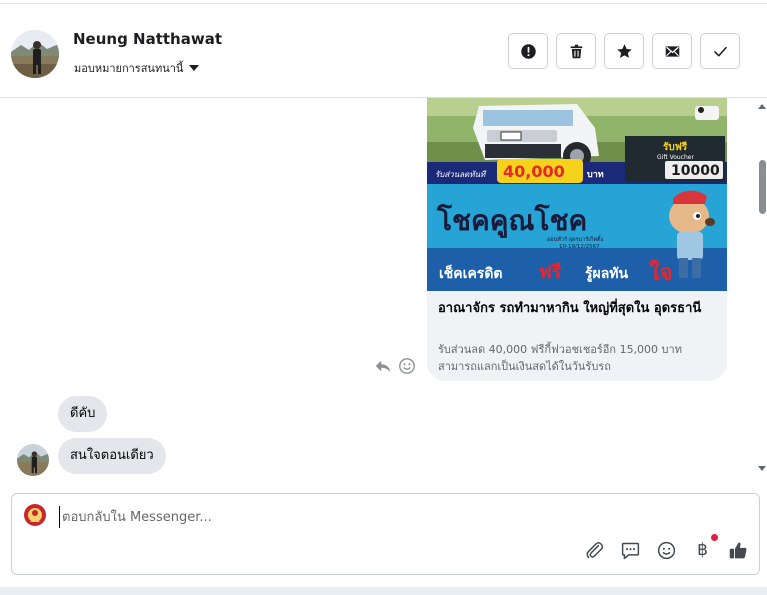 The image size is (767, 595). I want to click on envelope-icon, so click(672, 51).